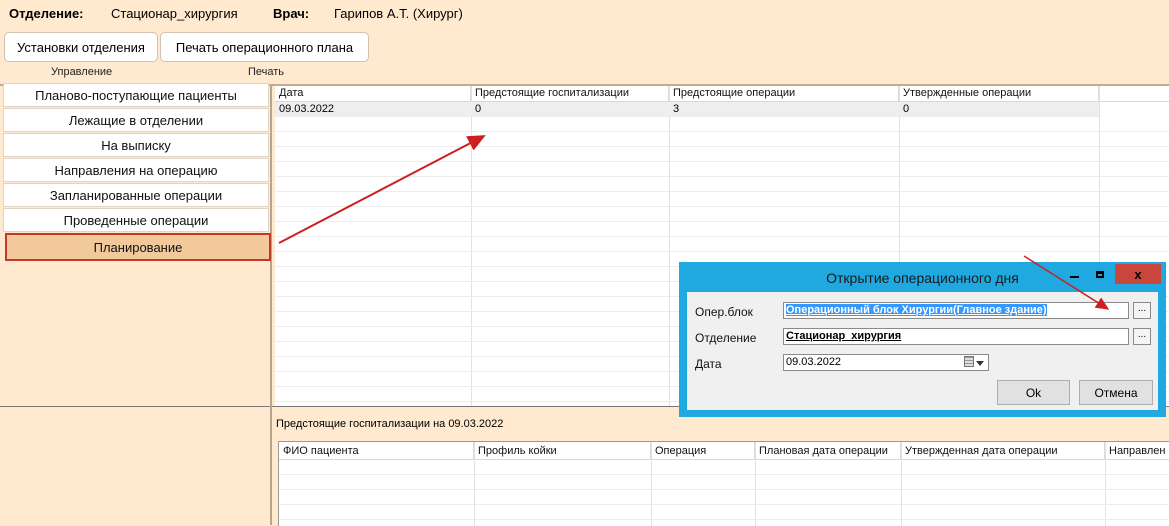 This screenshot has width=1169, height=526. Describe the element at coordinates (980, 363) in the screenshot. I see `chevron-down-icon` at that location.